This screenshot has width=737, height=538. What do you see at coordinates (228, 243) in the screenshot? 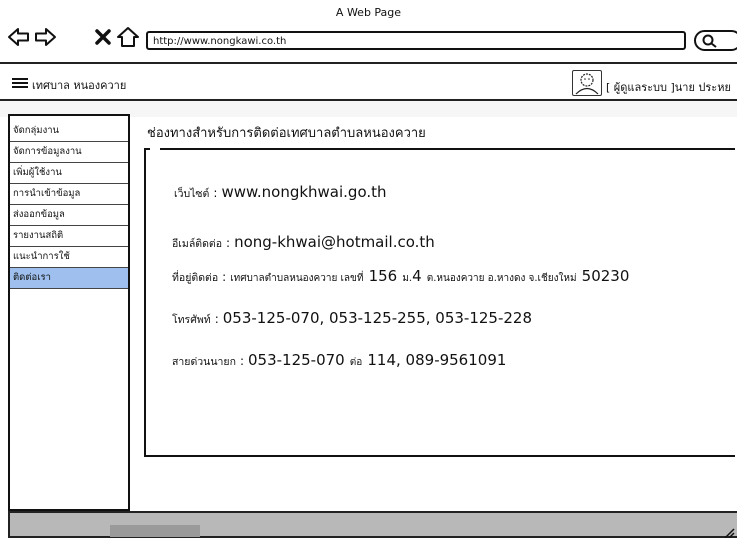
I see `email-sep: :` at bounding box center [228, 243].